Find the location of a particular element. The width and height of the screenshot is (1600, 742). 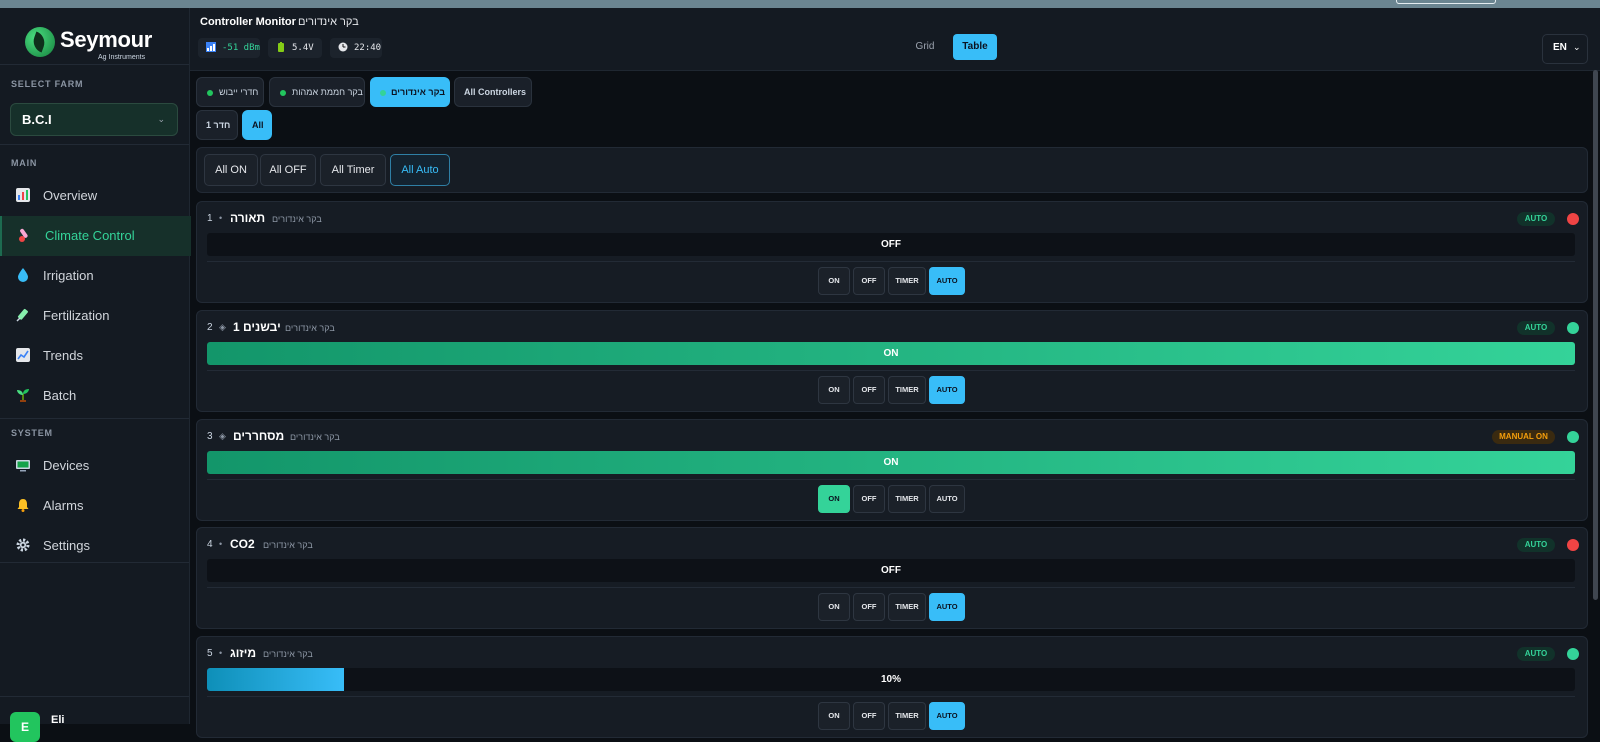

tab-label: All is located at coordinates (258, 125).